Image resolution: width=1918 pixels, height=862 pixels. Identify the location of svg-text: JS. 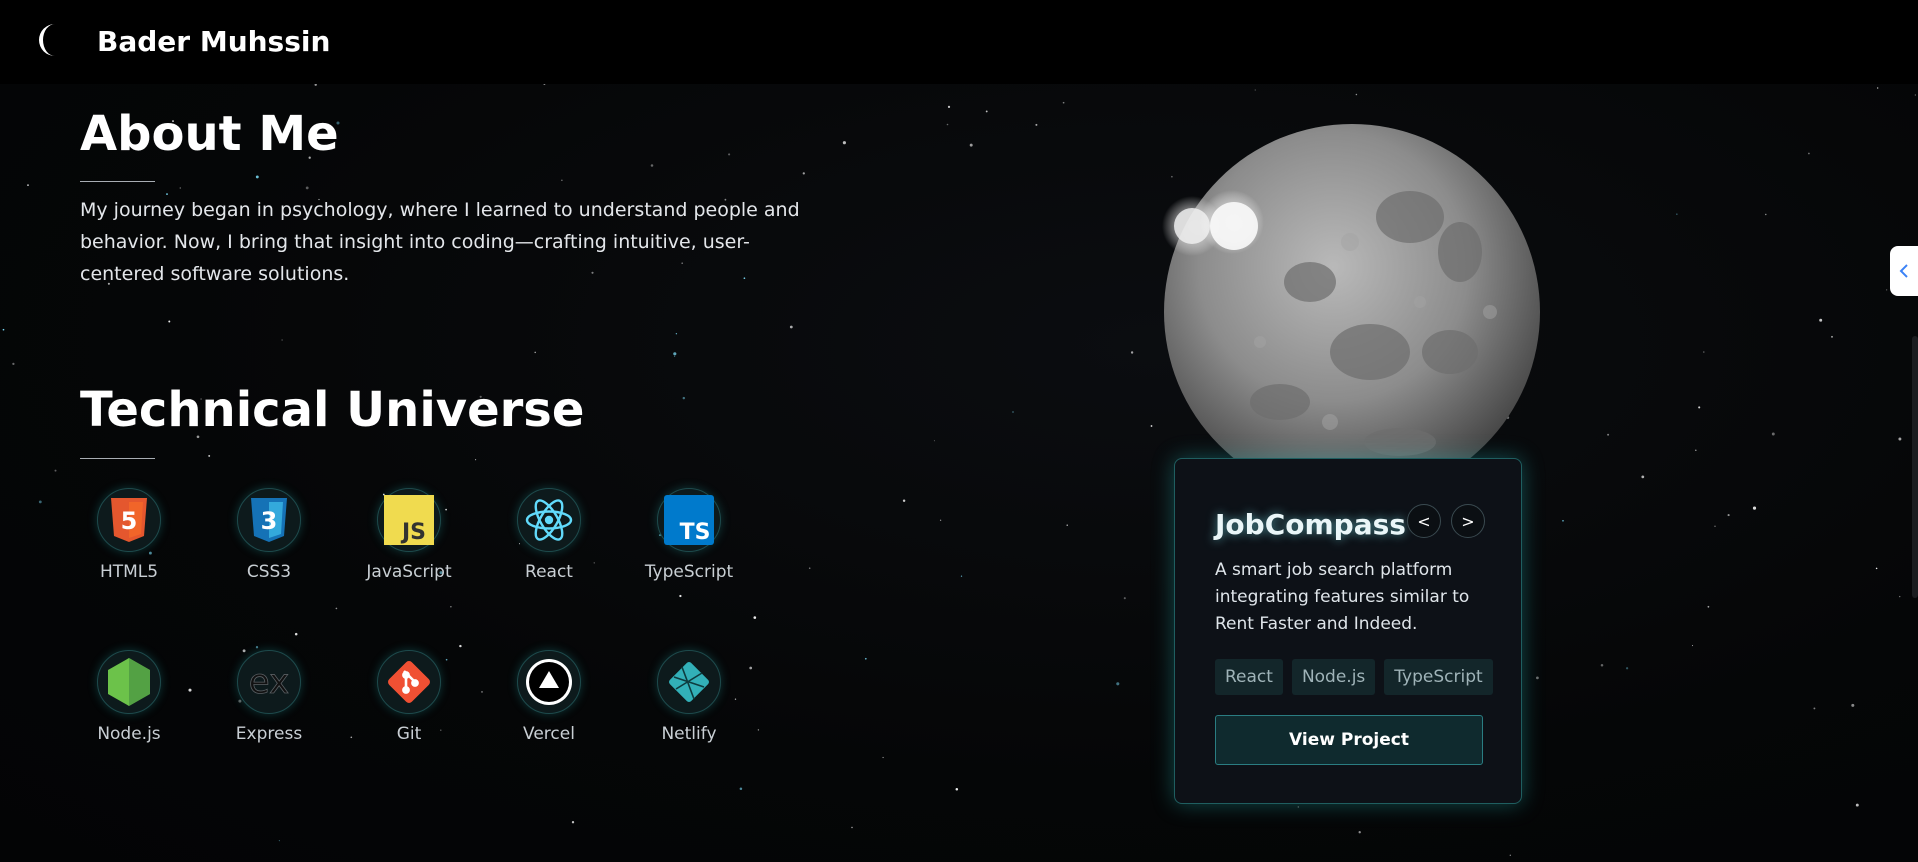
(413, 532).